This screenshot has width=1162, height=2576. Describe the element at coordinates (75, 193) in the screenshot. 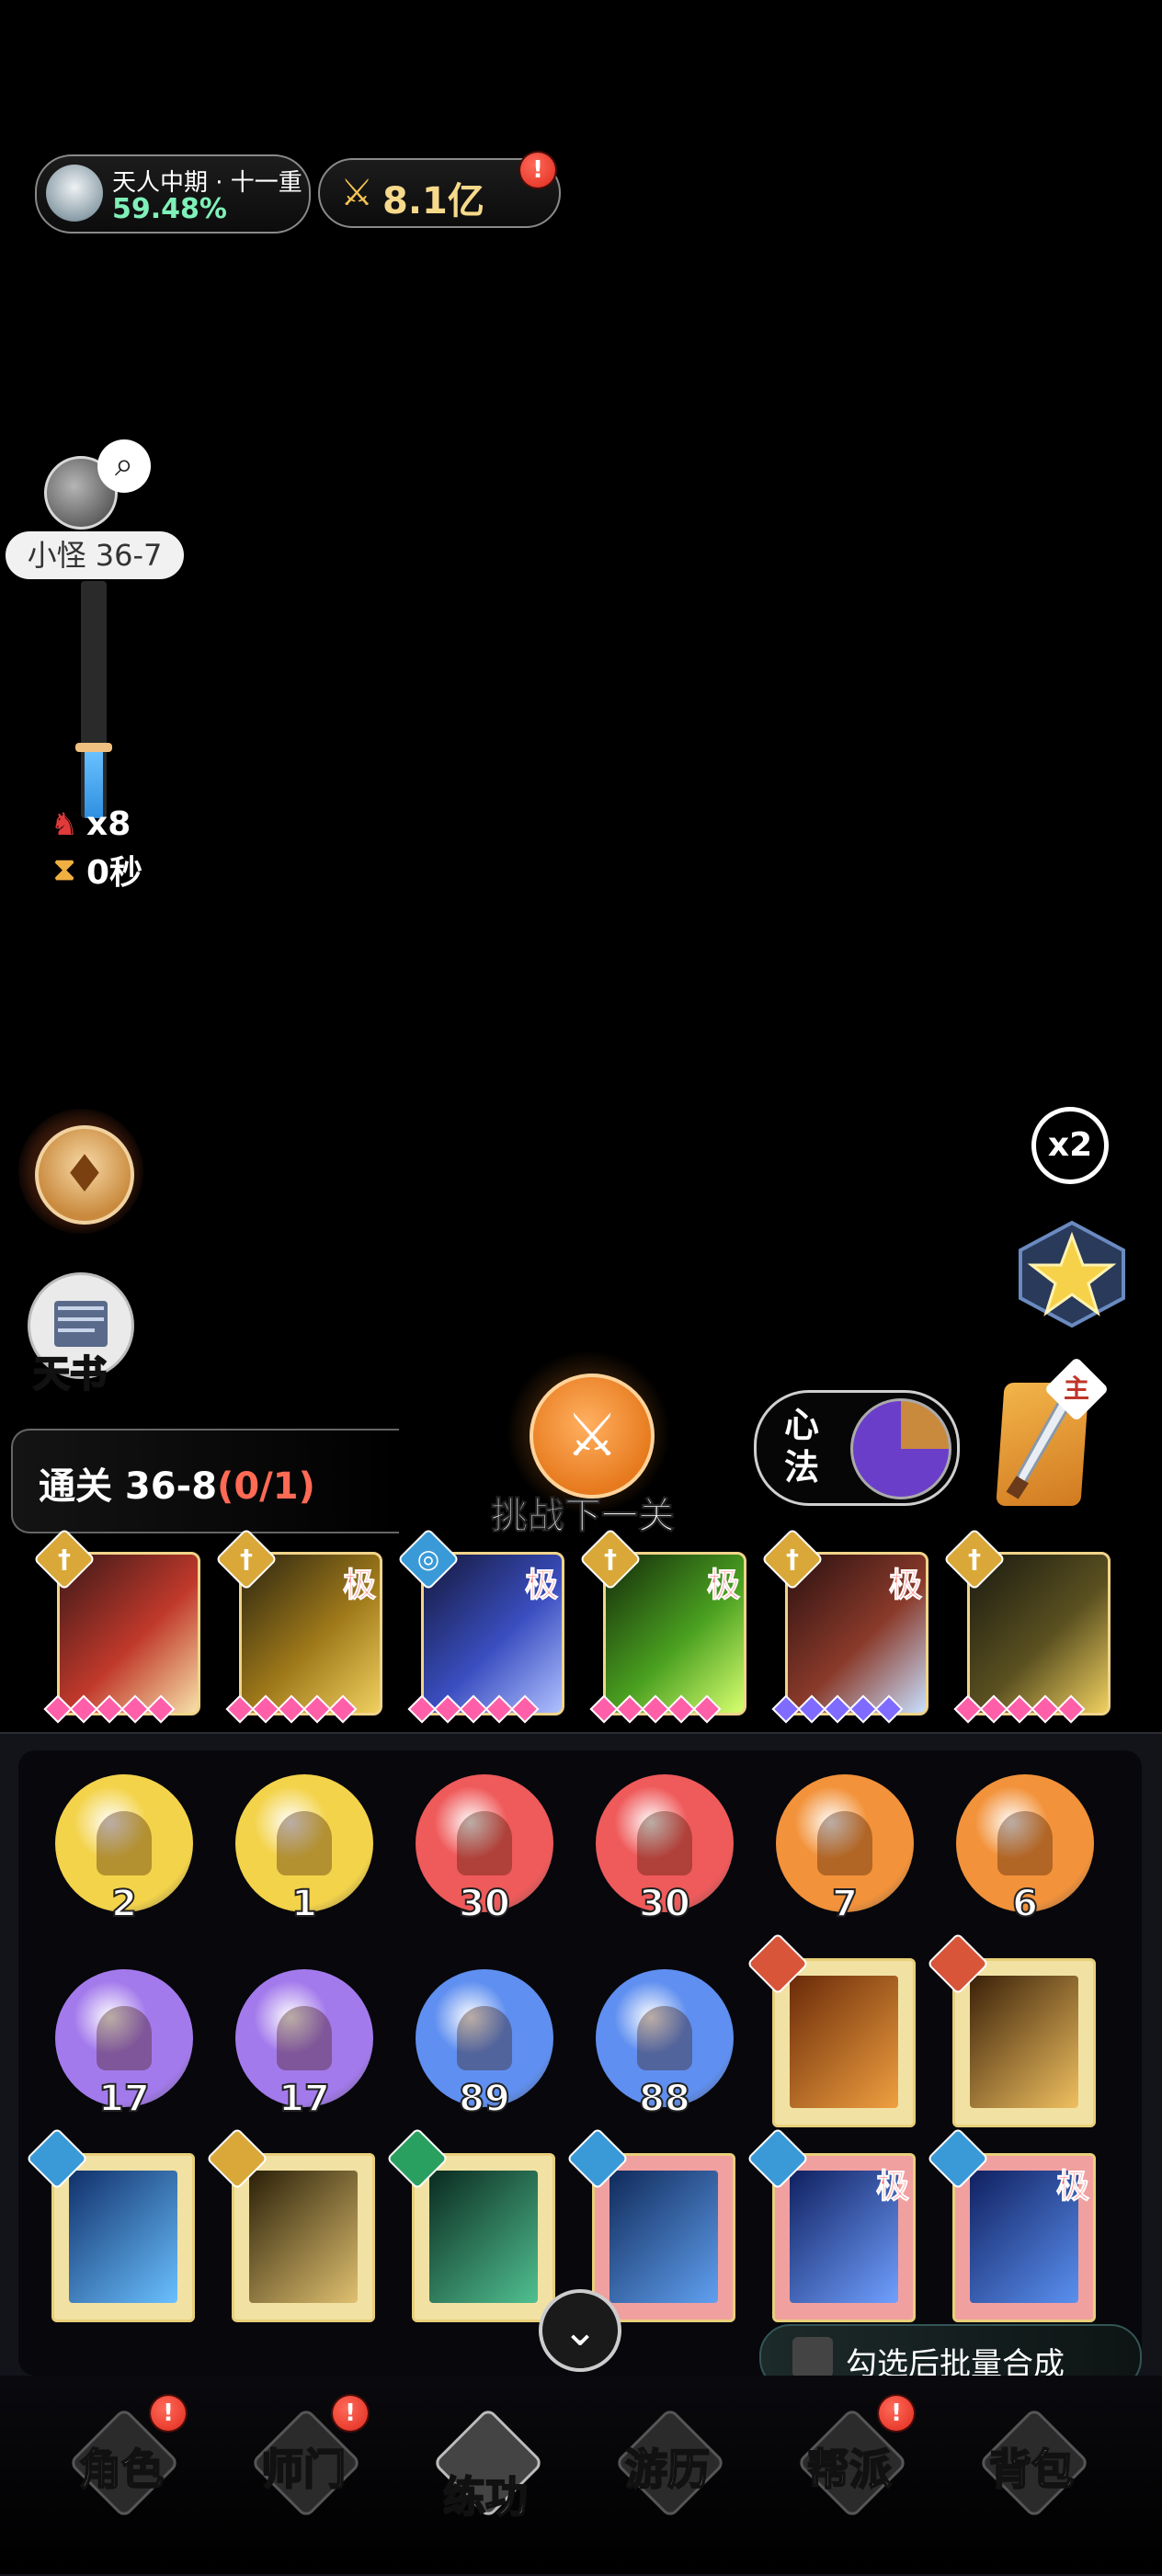

I see `realm-avatar` at that location.